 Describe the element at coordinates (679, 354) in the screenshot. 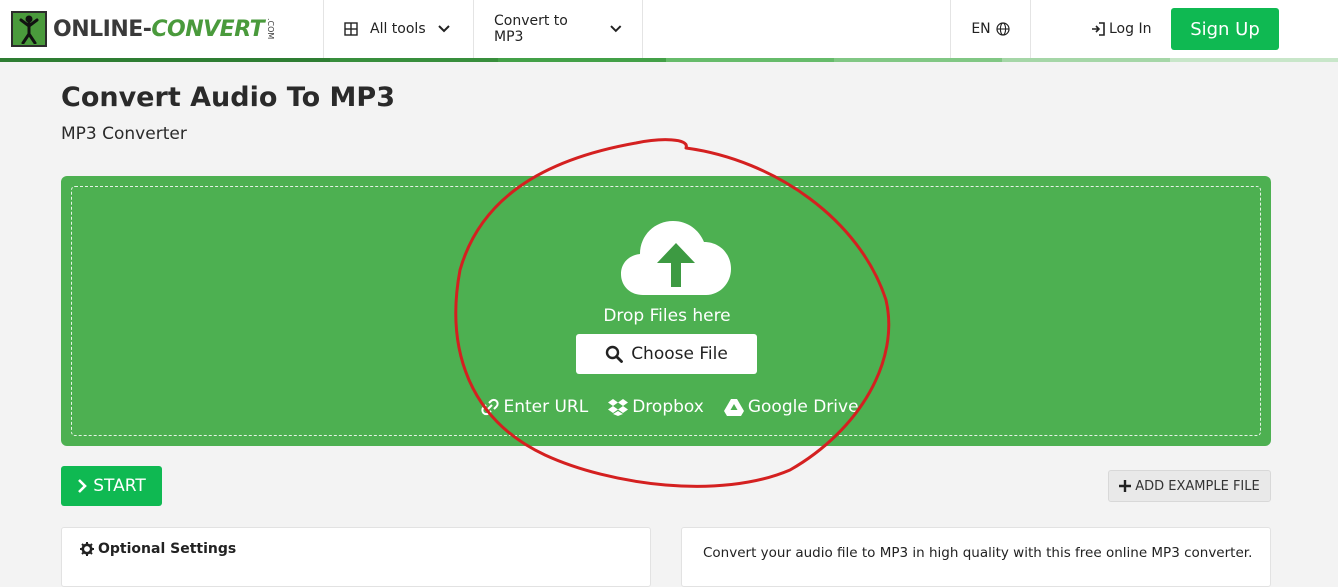

I see `choose-file-label: Choose File` at that location.